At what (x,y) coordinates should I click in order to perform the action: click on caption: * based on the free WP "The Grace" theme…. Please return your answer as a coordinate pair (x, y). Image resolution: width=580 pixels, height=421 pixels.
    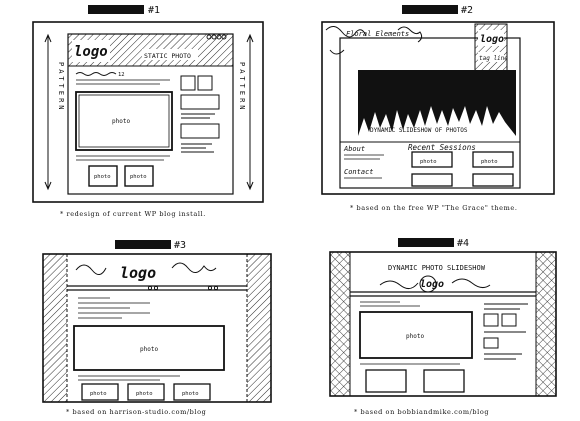
    Looking at the image, I should click on (434, 208).